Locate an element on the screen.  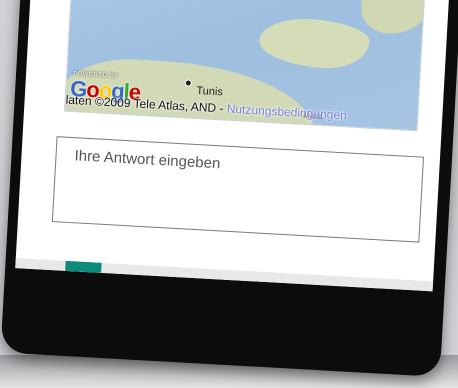
map-land-italy is located at coordinates (392, 18).